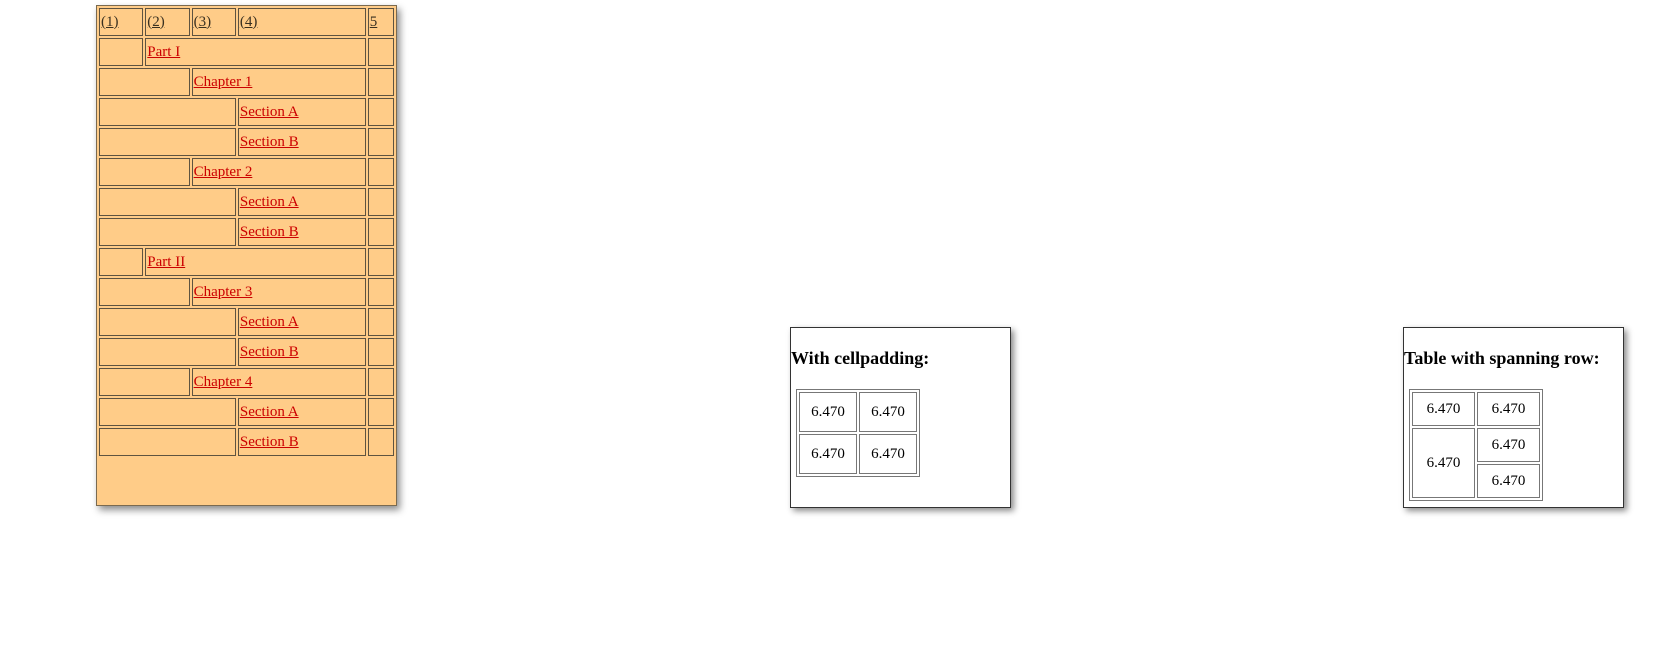  What do you see at coordinates (156, 22) in the screenshot?
I see `header-link-2: (2)` at bounding box center [156, 22].